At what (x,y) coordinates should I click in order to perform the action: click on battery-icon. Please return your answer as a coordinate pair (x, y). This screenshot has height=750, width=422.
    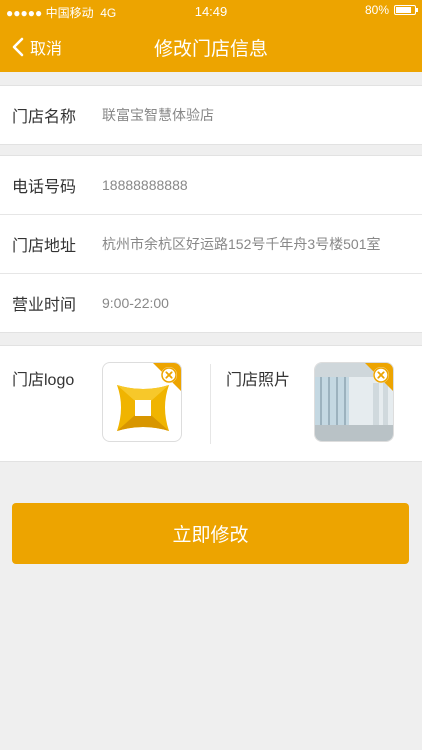
    Looking at the image, I should click on (406, 10).